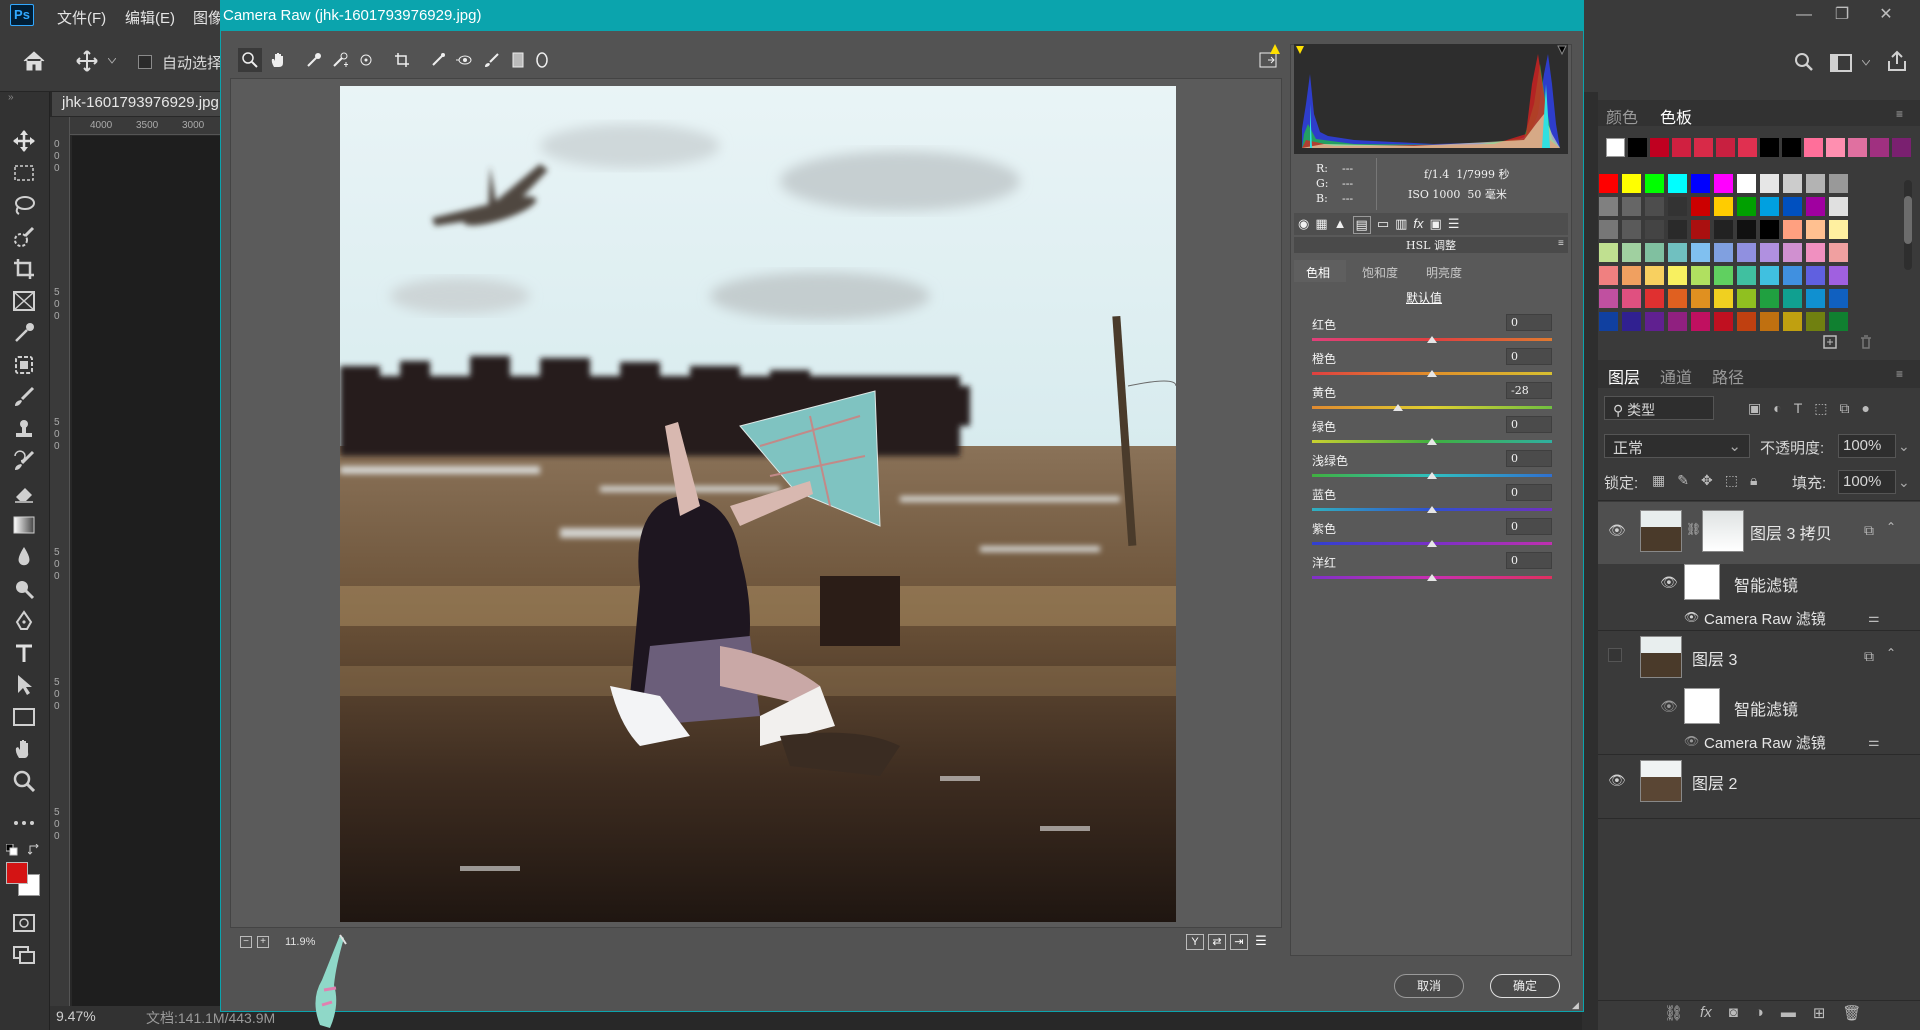 The height and width of the screenshot is (1030, 1920). I want to click on new-swatch-icon, so click(1830, 342).